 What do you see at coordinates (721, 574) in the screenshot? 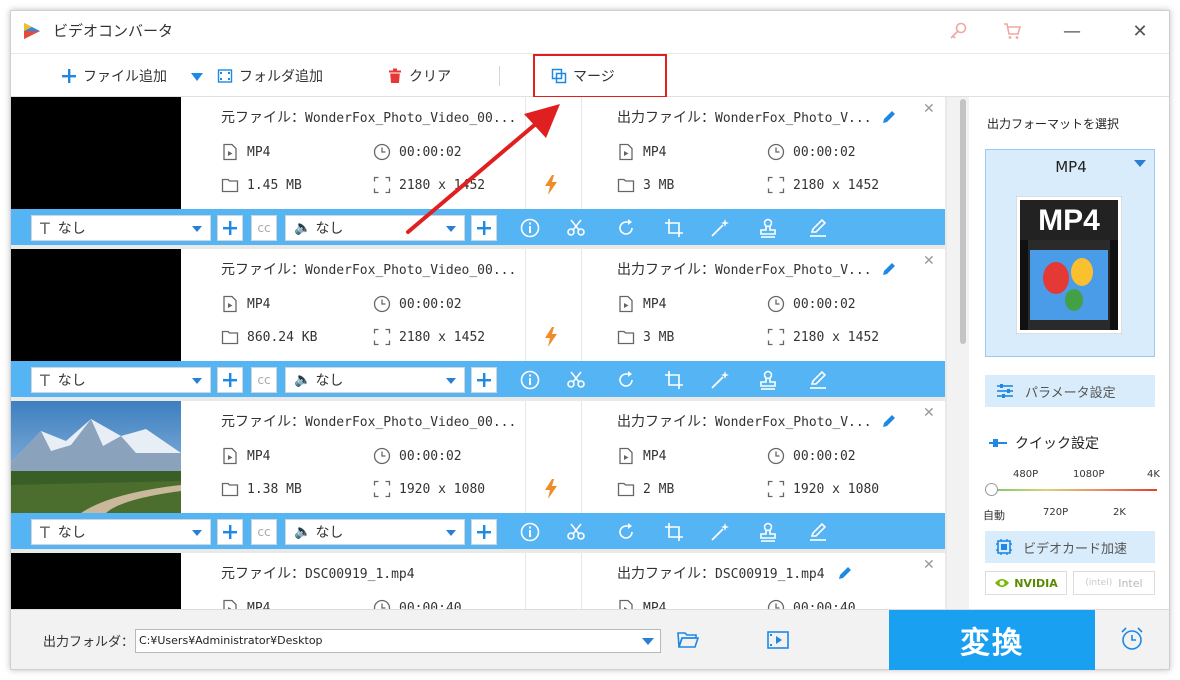
I see `output-file-label: 出力ファイル：DSC00919_1.mp4` at bounding box center [721, 574].